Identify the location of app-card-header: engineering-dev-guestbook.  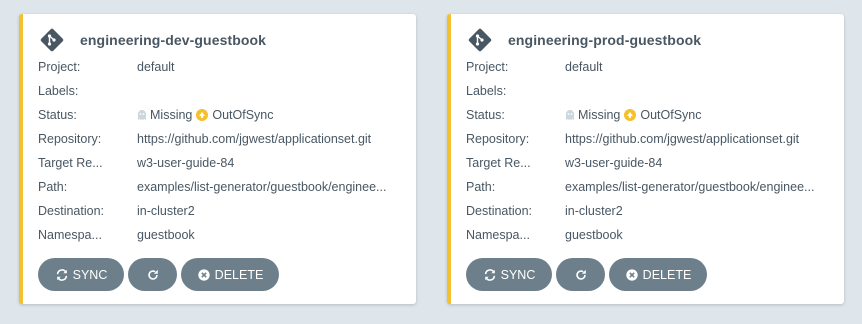
(153, 40).